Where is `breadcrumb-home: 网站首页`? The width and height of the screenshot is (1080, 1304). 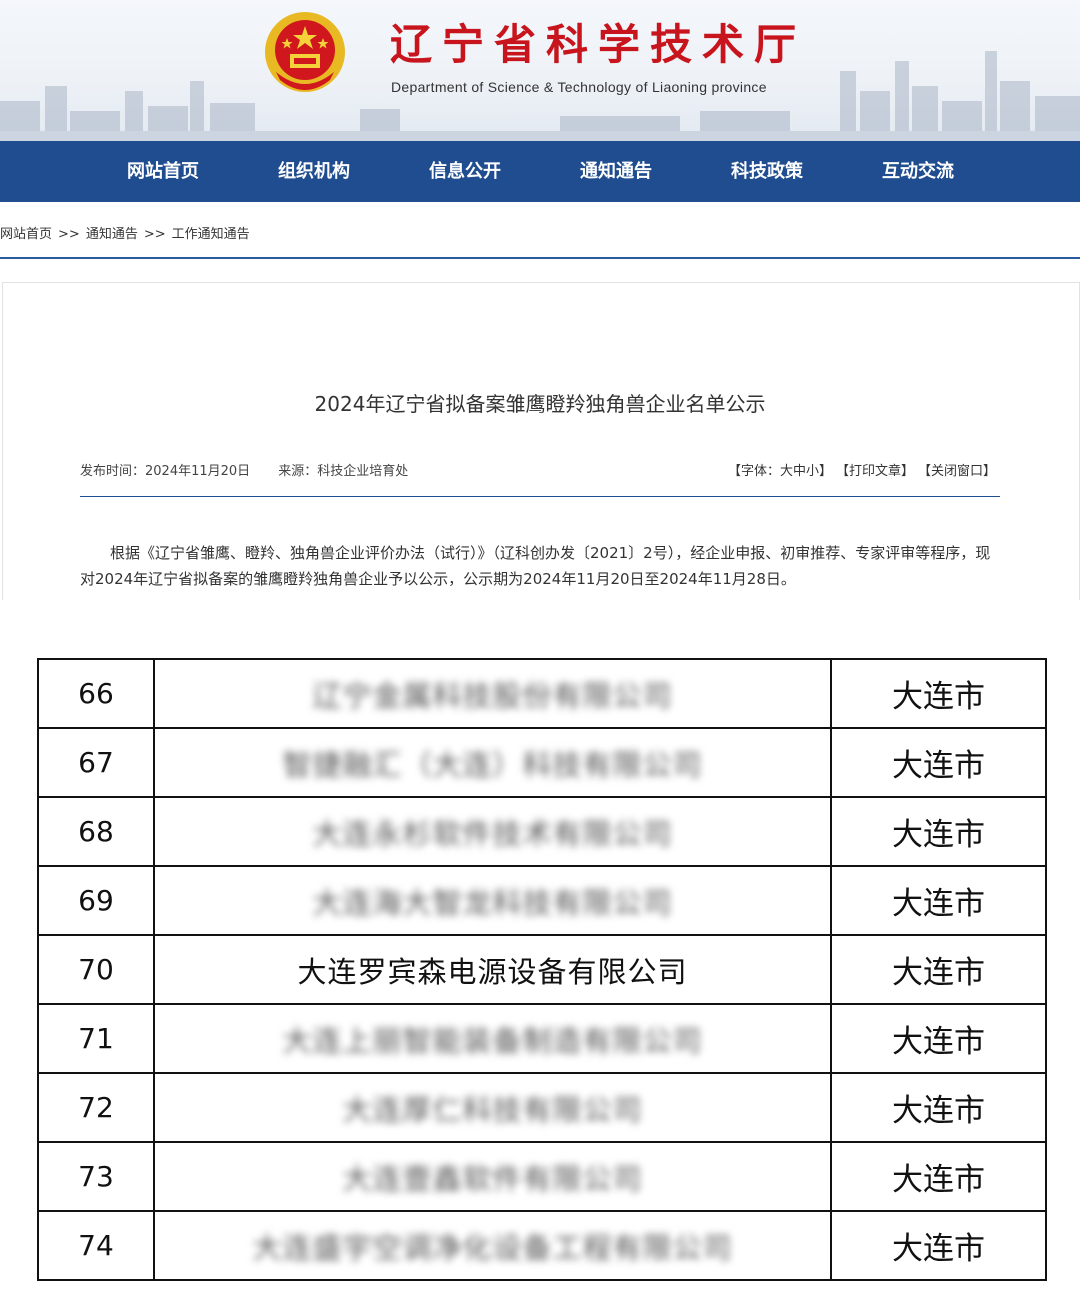
breadcrumb-home: 网站首页 is located at coordinates (26, 235).